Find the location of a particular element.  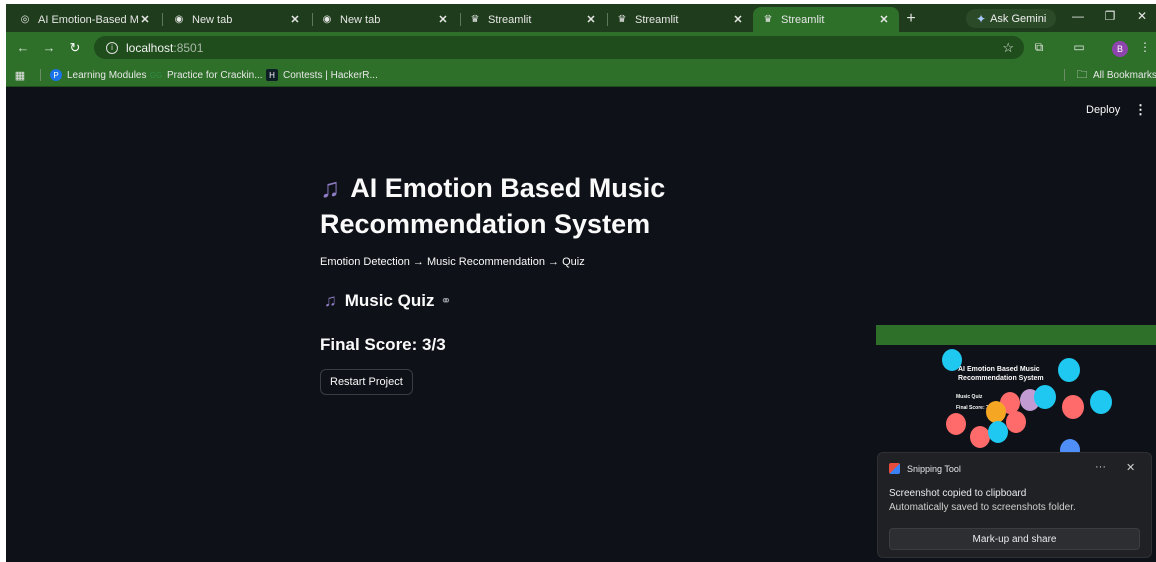

bookmark-label: Learning Modules is located at coordinates (107, 75).